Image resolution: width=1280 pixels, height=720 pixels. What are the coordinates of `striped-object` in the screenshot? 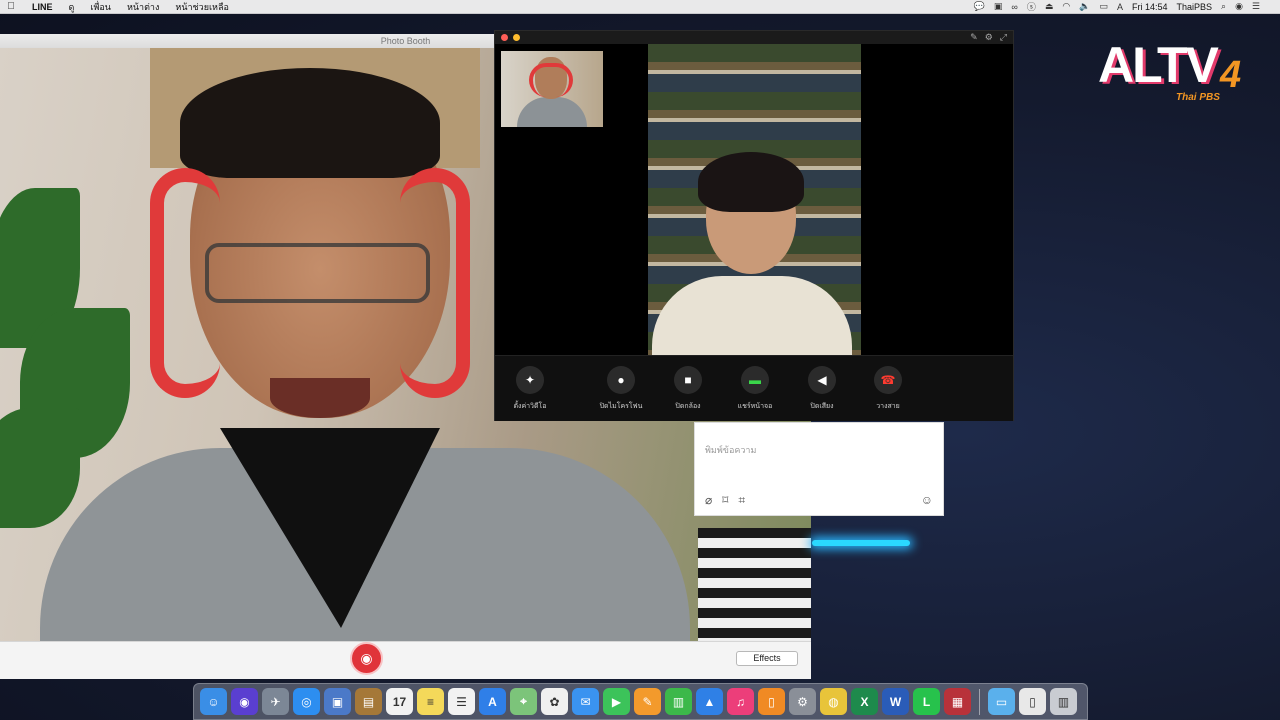 It's located at (754, 584).